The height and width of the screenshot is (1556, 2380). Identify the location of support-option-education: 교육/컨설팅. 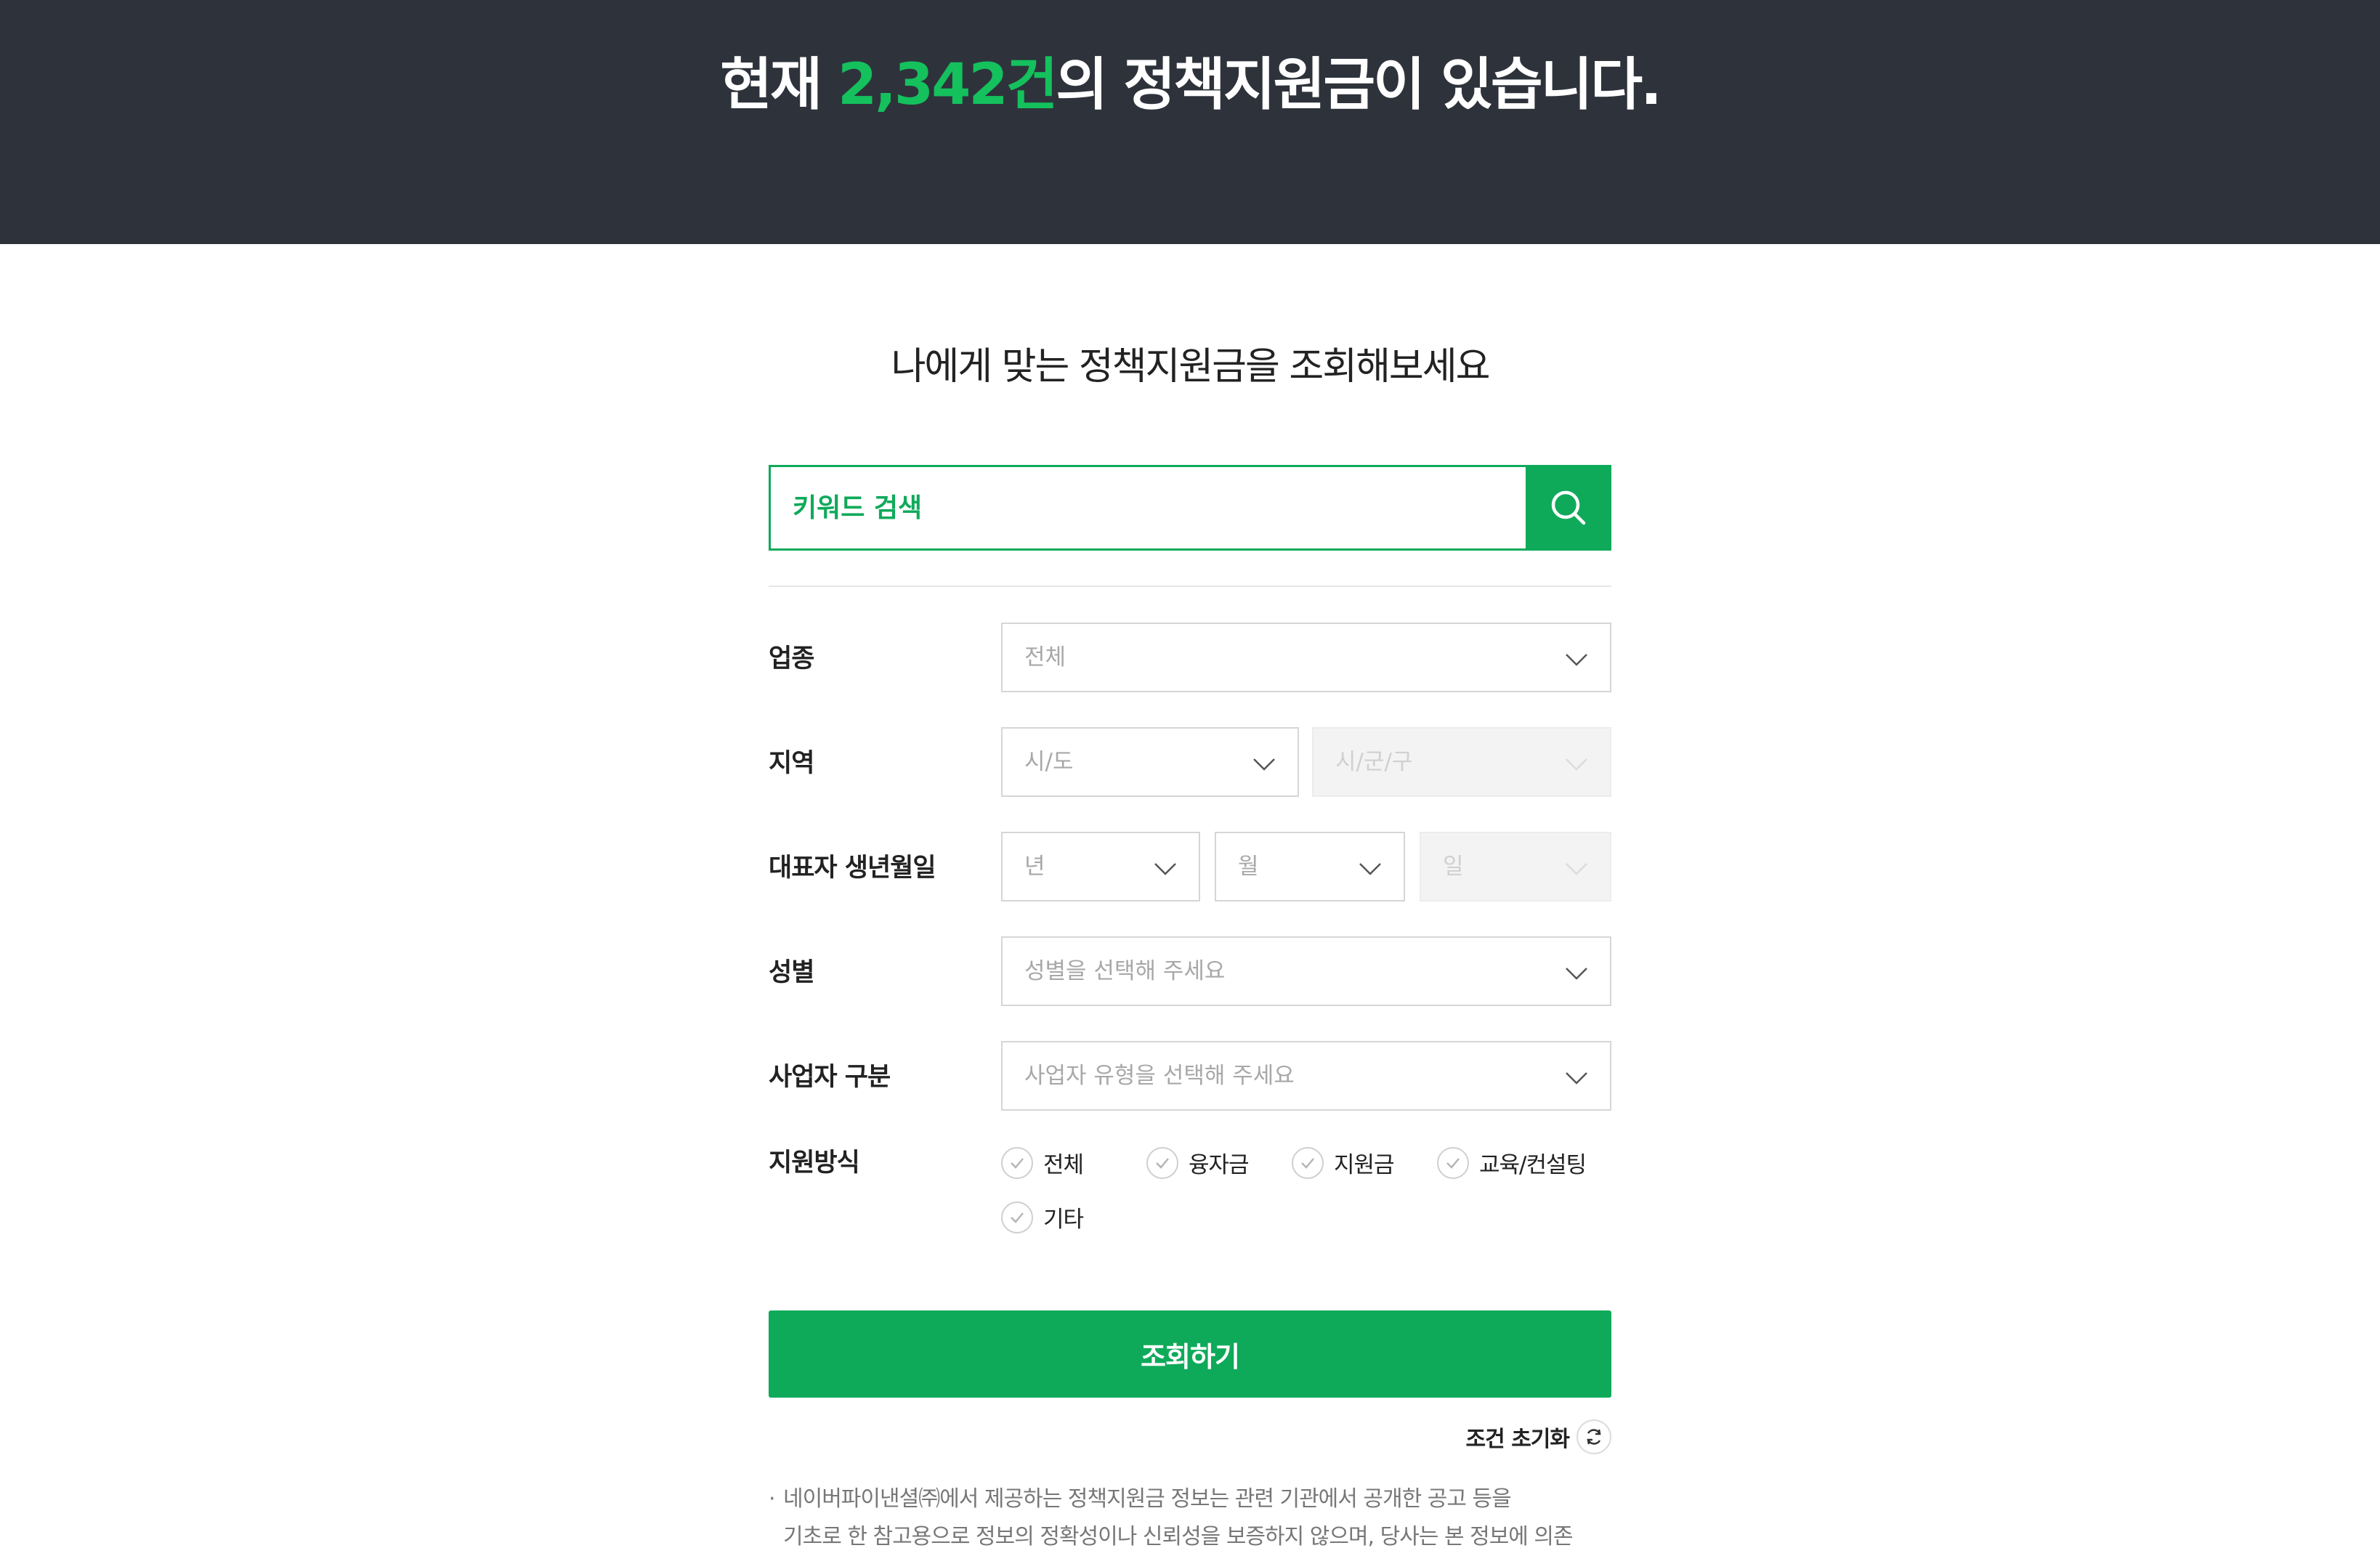
(1512, 1162).